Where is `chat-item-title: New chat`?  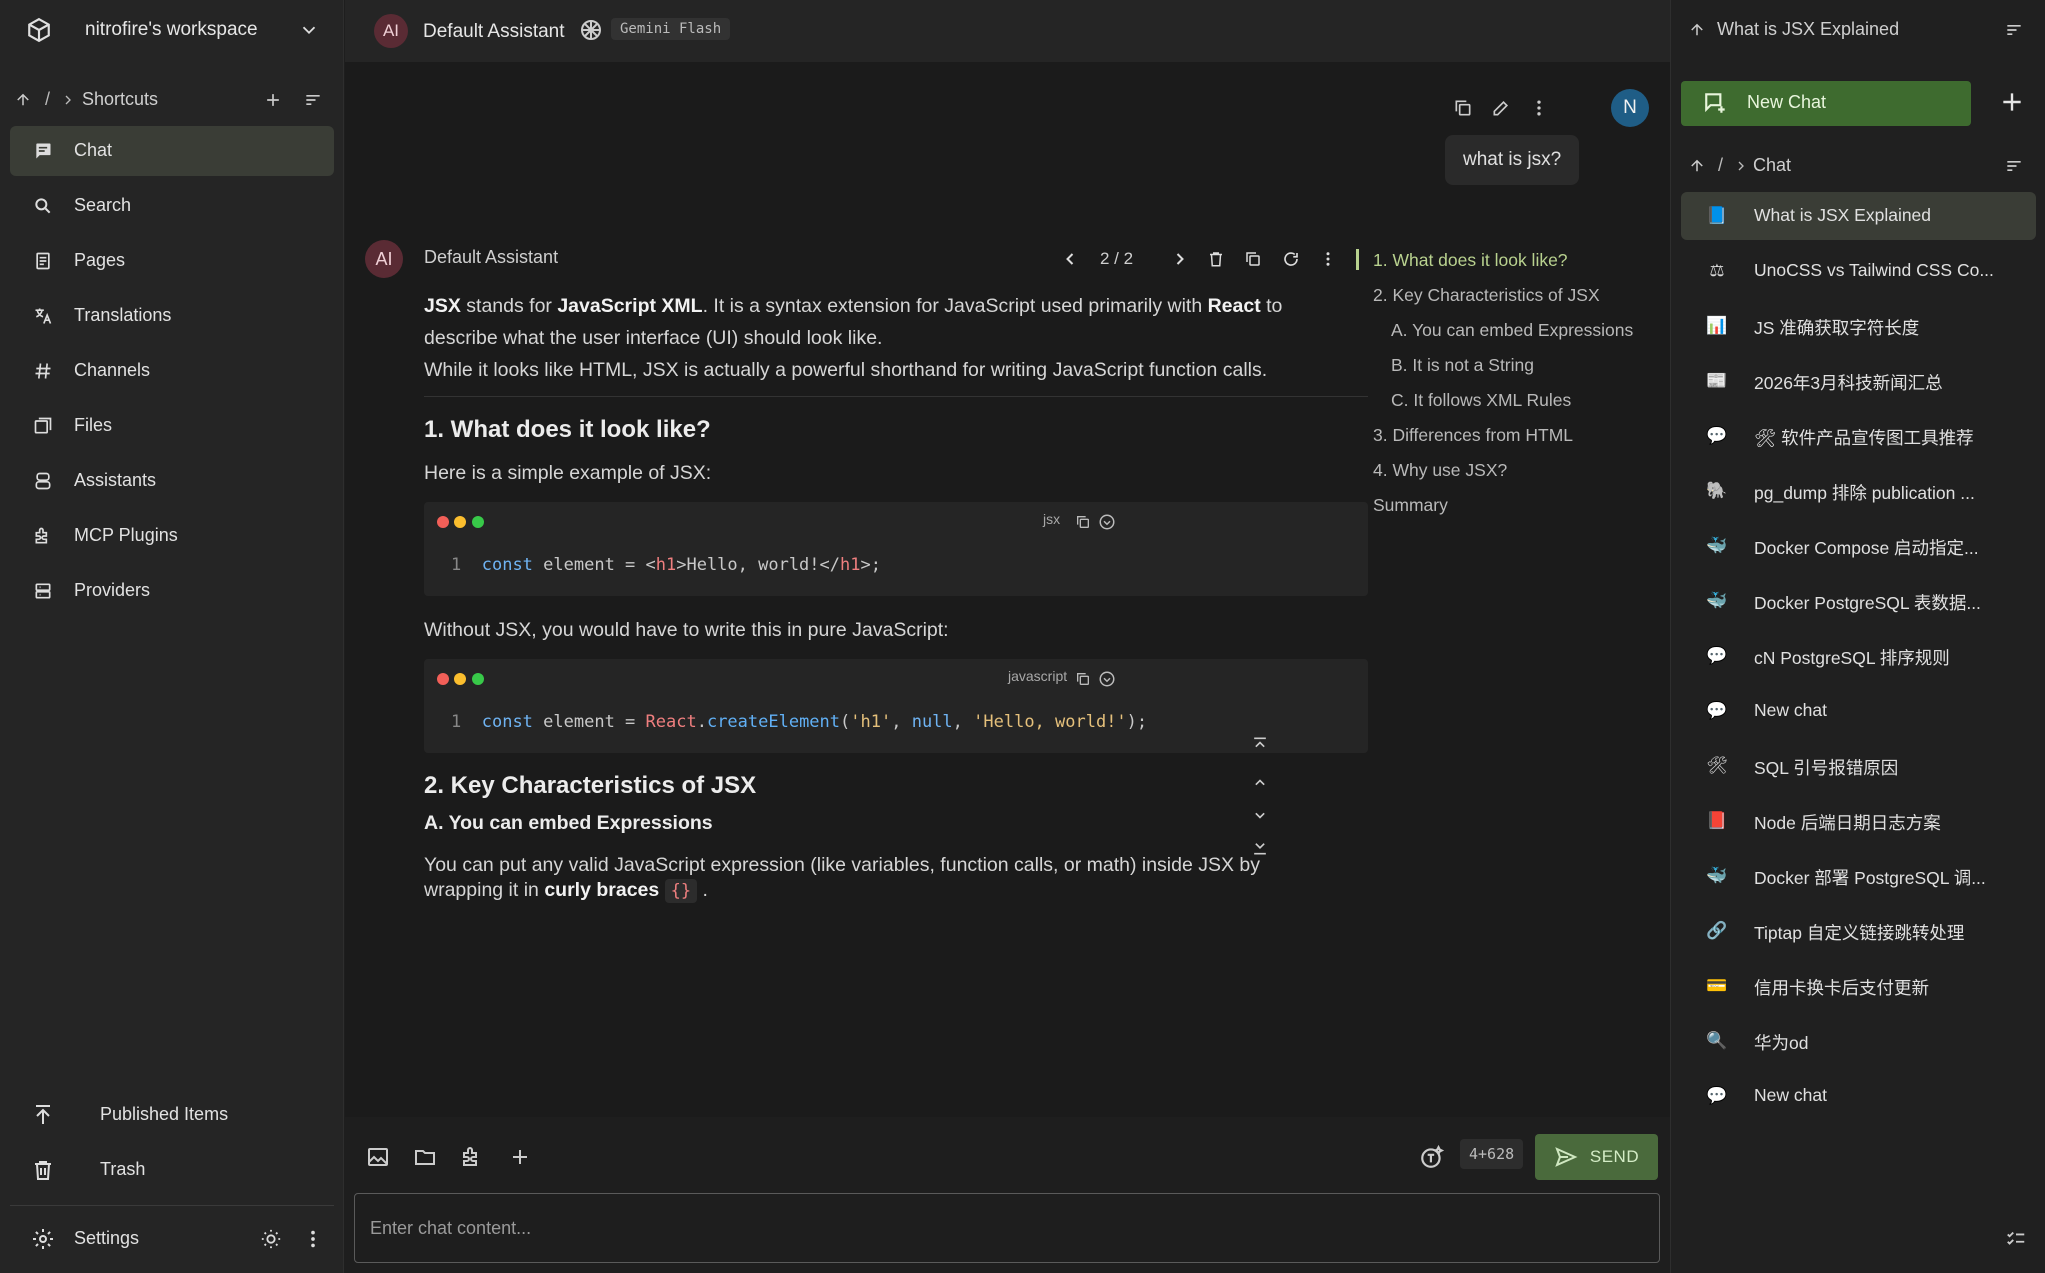
chat-item-title: New chat is located at coordinates (1790, 710).